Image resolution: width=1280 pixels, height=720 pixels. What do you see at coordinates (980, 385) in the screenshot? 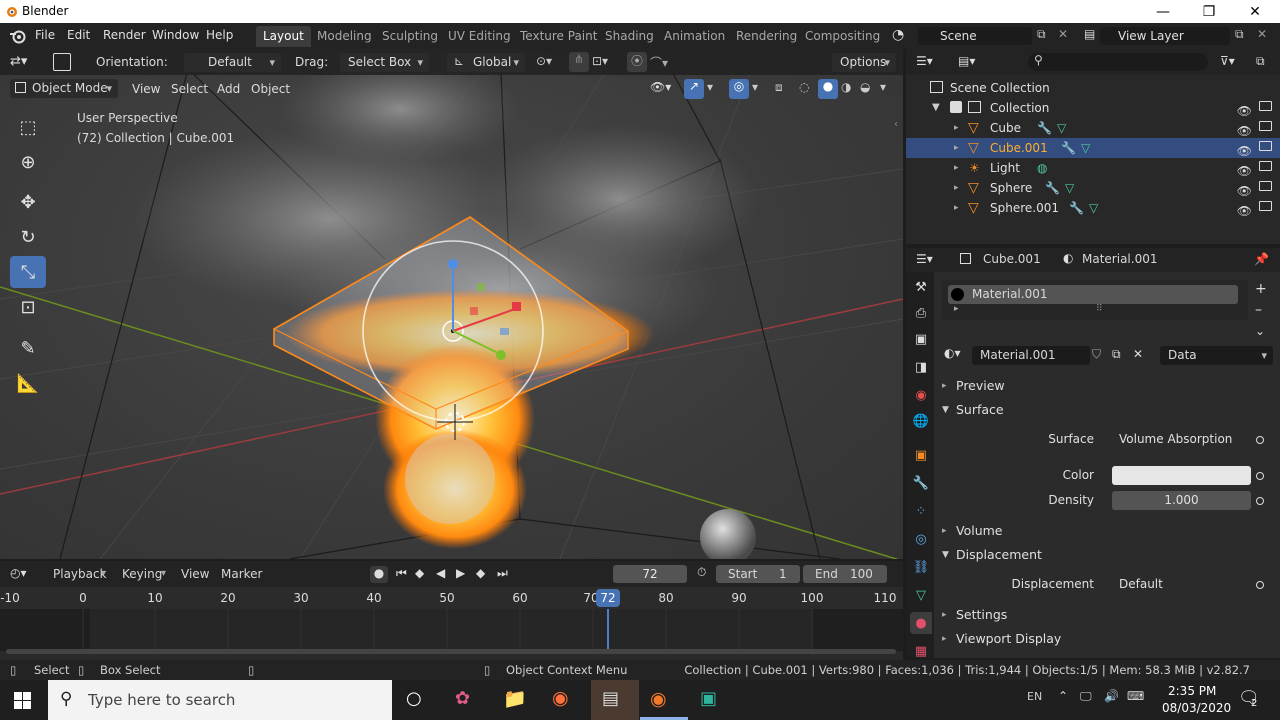
I see `panel-preview: Preview` at bounding box center [980, 385].